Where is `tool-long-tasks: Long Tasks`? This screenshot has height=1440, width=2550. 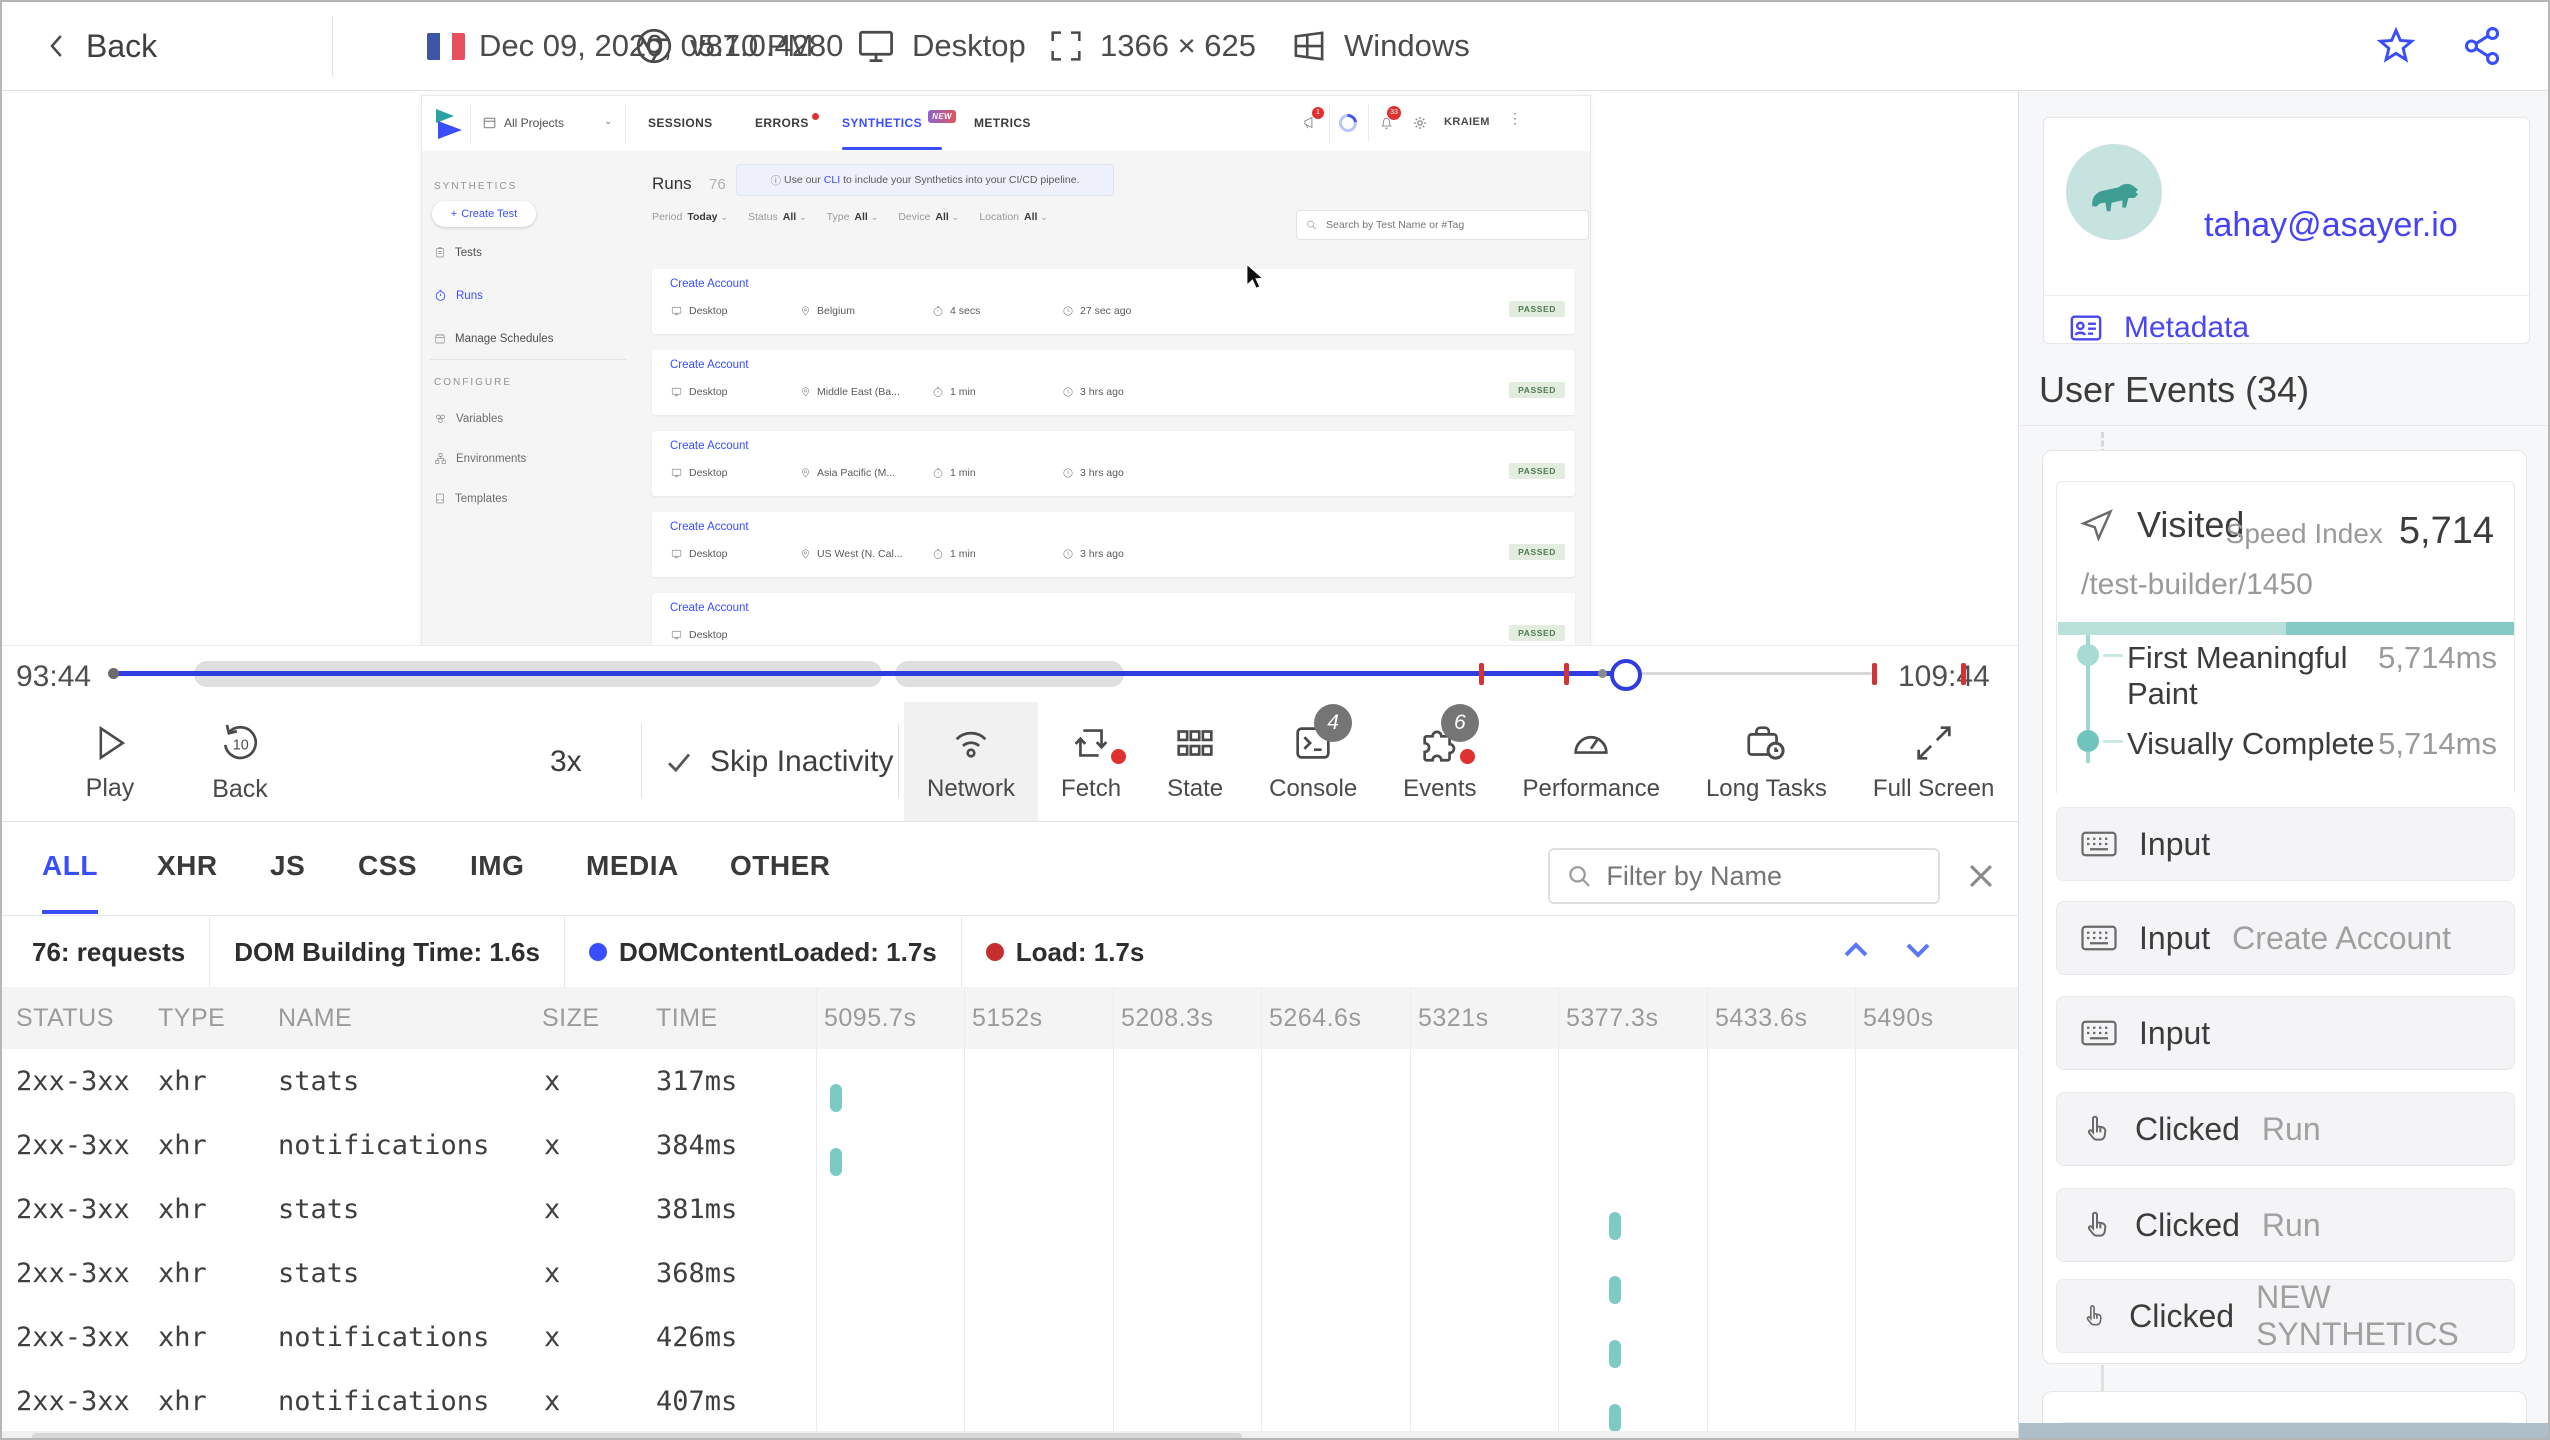
tool-long-tasks: Long Tasks is located at coordinates (1766, 761).